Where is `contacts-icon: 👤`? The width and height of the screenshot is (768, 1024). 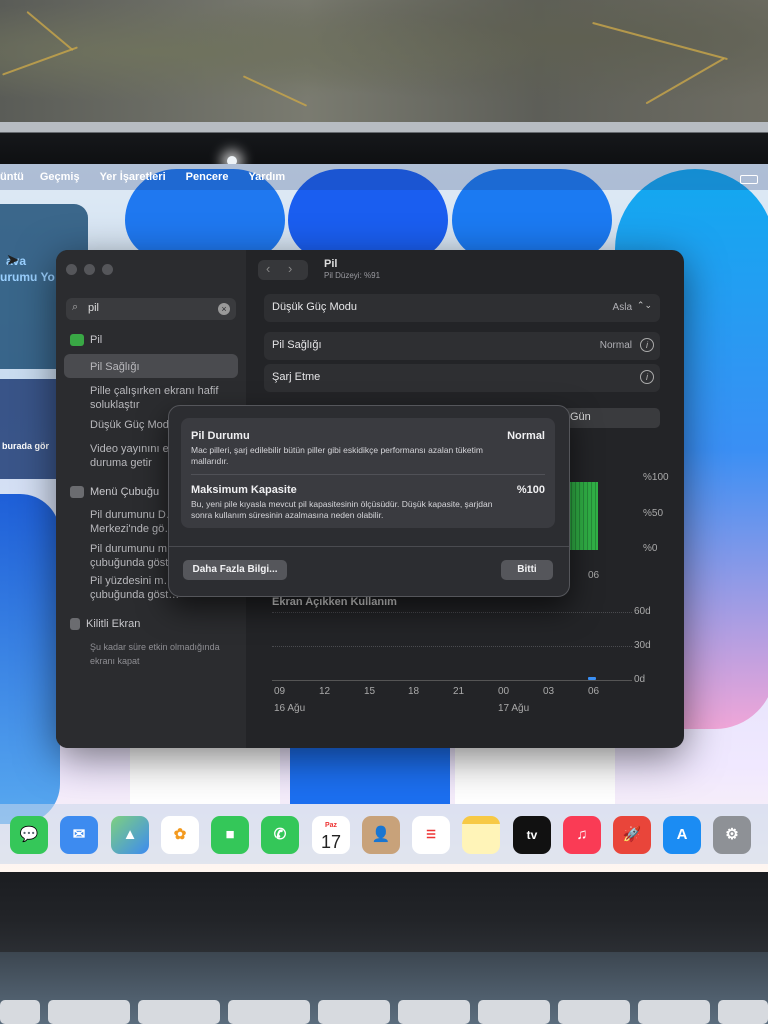 contacts-icon: 👤 is located at coordinates (381, 835).